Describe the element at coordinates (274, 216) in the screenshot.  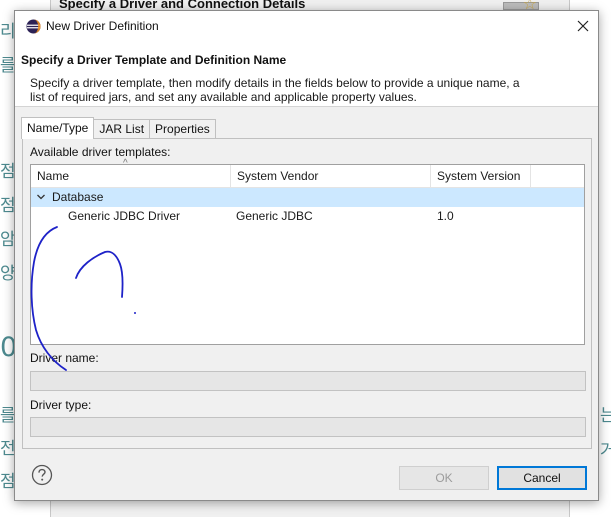
I see `cell-vendor: Generic JDBC` at that location.